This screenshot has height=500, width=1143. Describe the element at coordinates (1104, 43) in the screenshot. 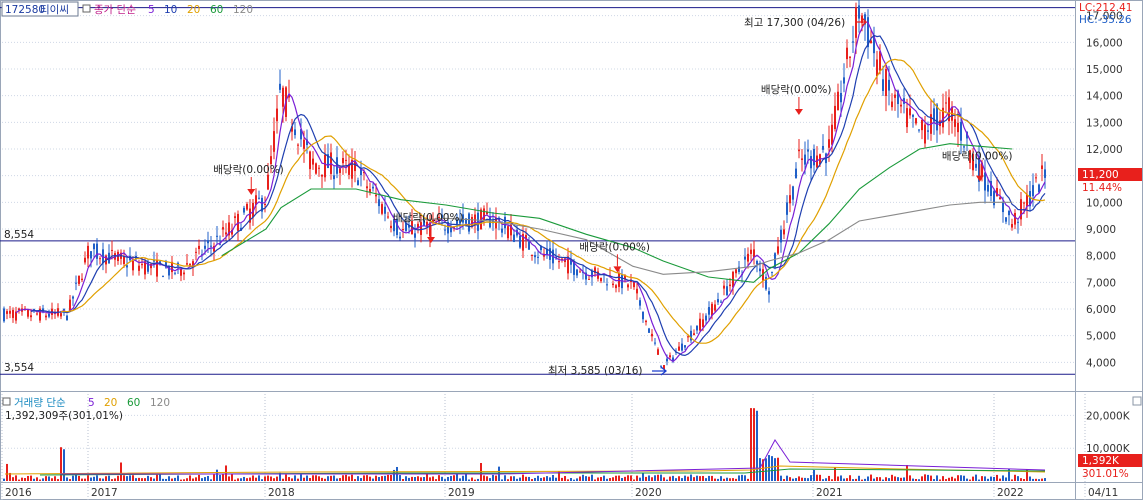

I see `price-tick-label: 16,000` at that location.